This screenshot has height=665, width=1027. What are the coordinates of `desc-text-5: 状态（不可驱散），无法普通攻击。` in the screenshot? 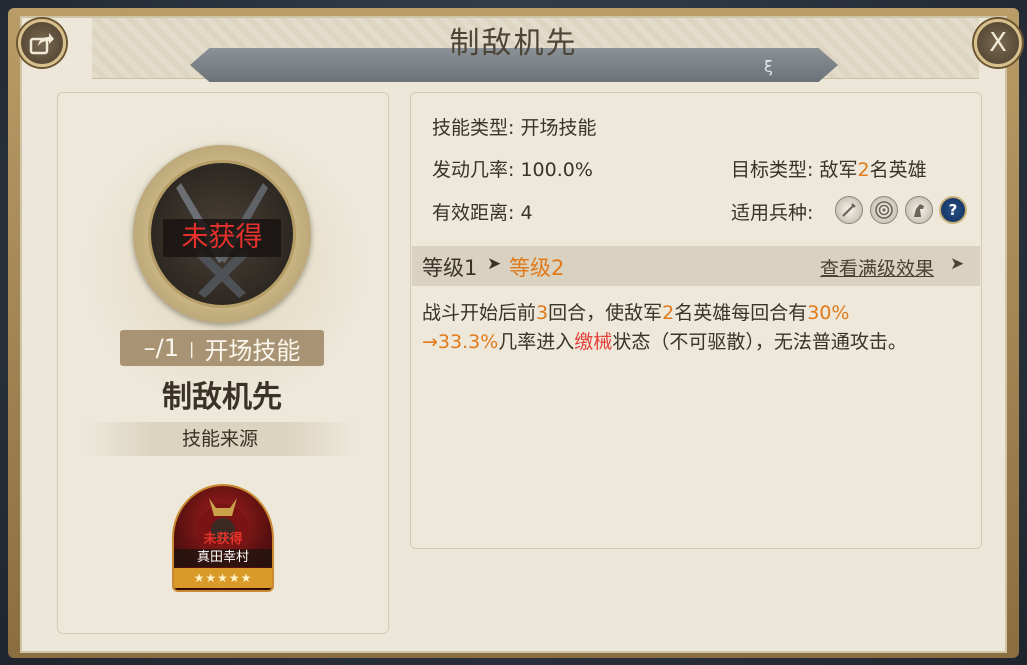 It's located at (759, 342).